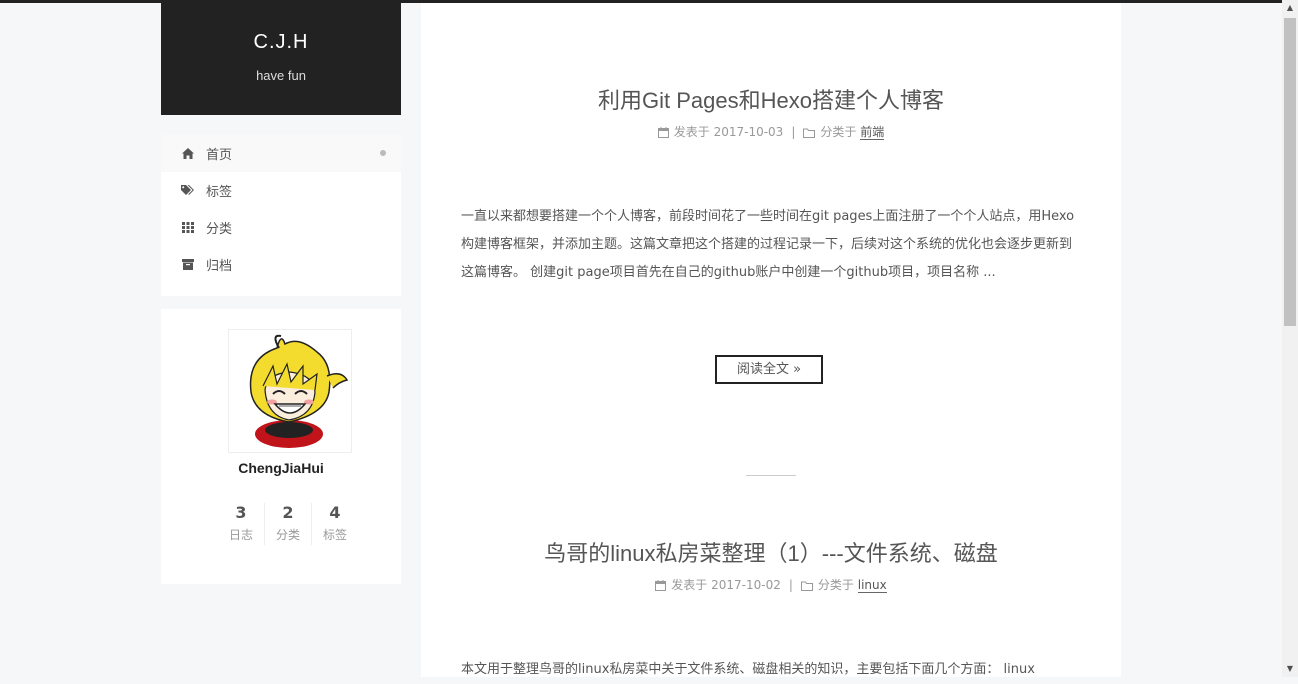  Describe the element at coordinates (219, 192) in the screenshot. I see `menu-item-label: 标签` at that location.